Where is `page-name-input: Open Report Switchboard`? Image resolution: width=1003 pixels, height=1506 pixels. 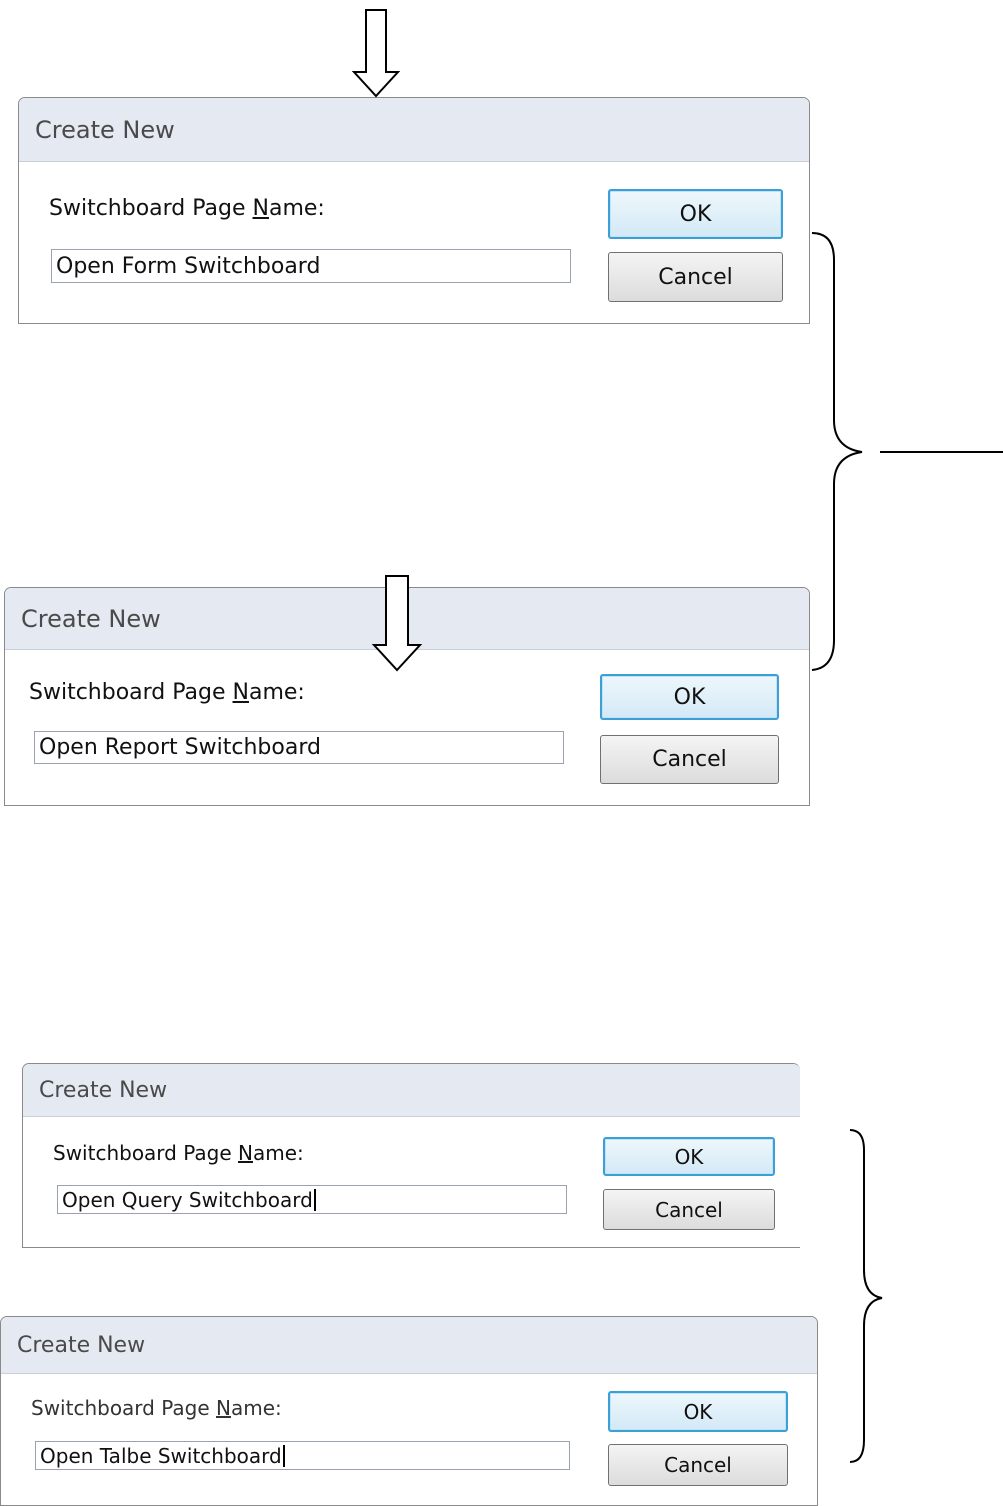
page-name-input: Open Report Switchboard is located at coordinates (299, 747).